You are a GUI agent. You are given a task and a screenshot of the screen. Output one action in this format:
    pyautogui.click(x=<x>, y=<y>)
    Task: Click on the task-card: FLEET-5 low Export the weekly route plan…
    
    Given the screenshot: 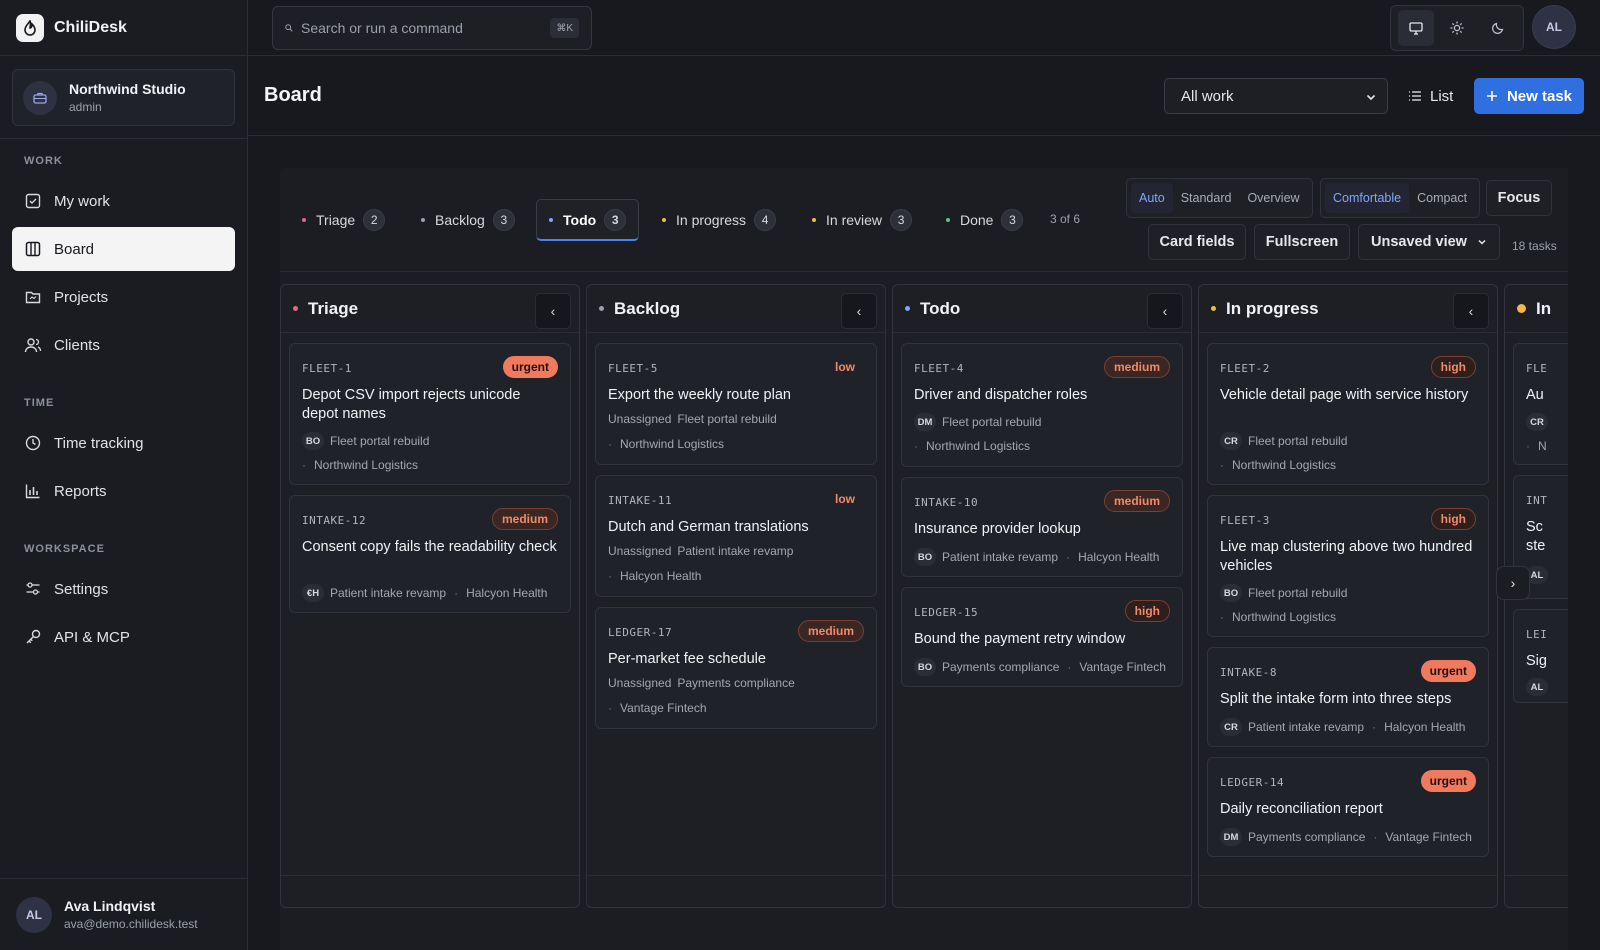 What is the action you would take?
    pyautogui.click(x=736, y=404)
    